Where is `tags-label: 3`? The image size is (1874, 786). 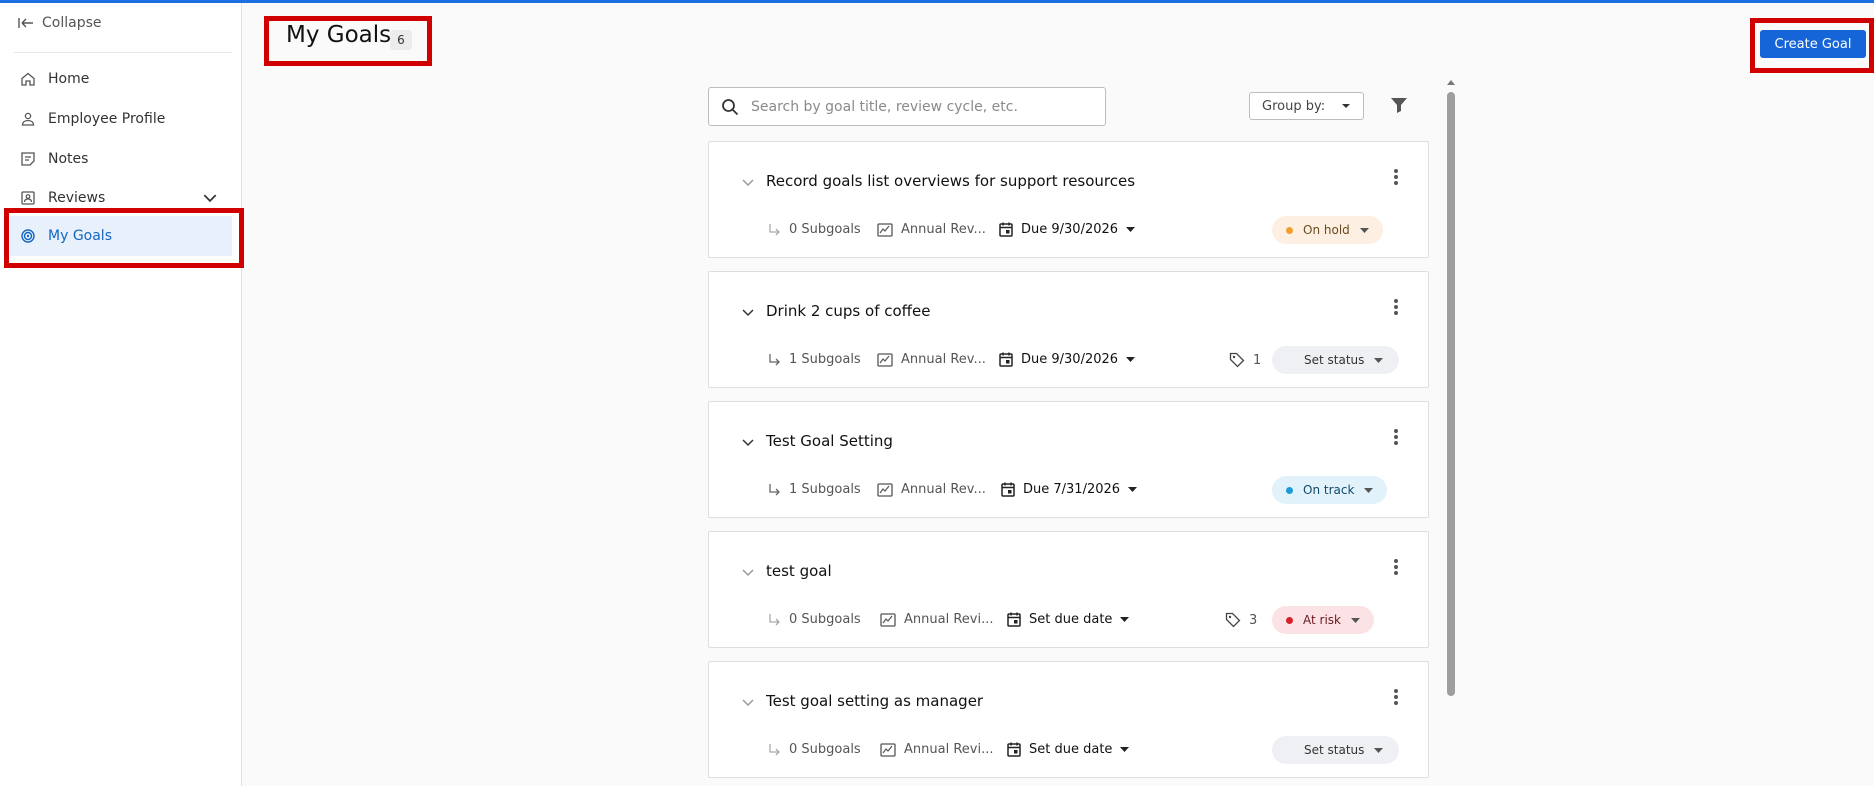 tags-label: 3 is located at coordinates (1253, 620).